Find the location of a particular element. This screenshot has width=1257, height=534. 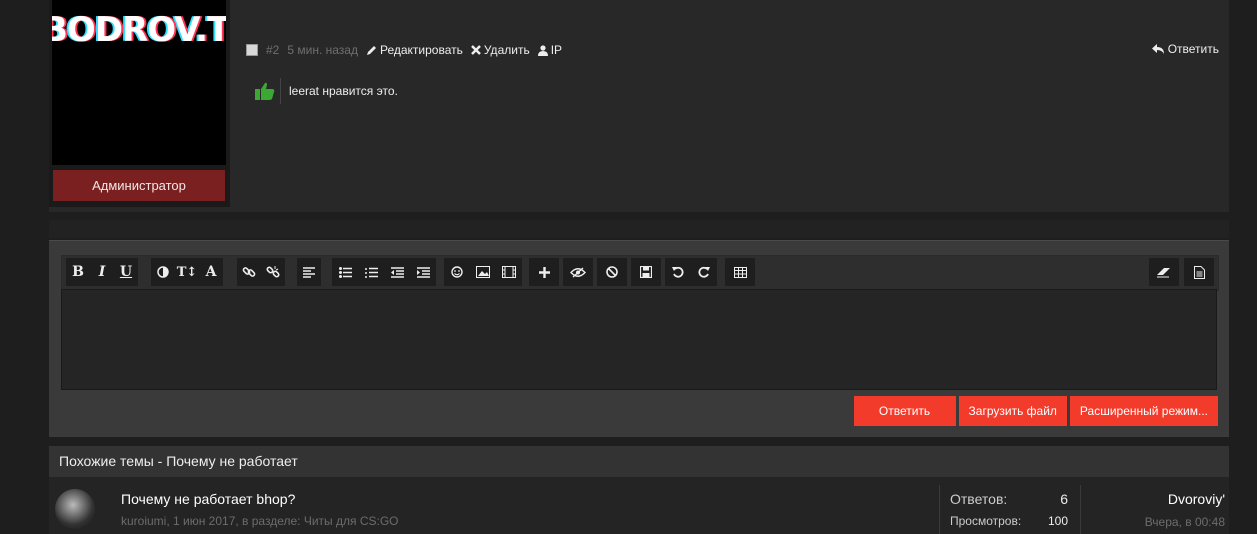

insert-icon is located at coordinates (544, 272).